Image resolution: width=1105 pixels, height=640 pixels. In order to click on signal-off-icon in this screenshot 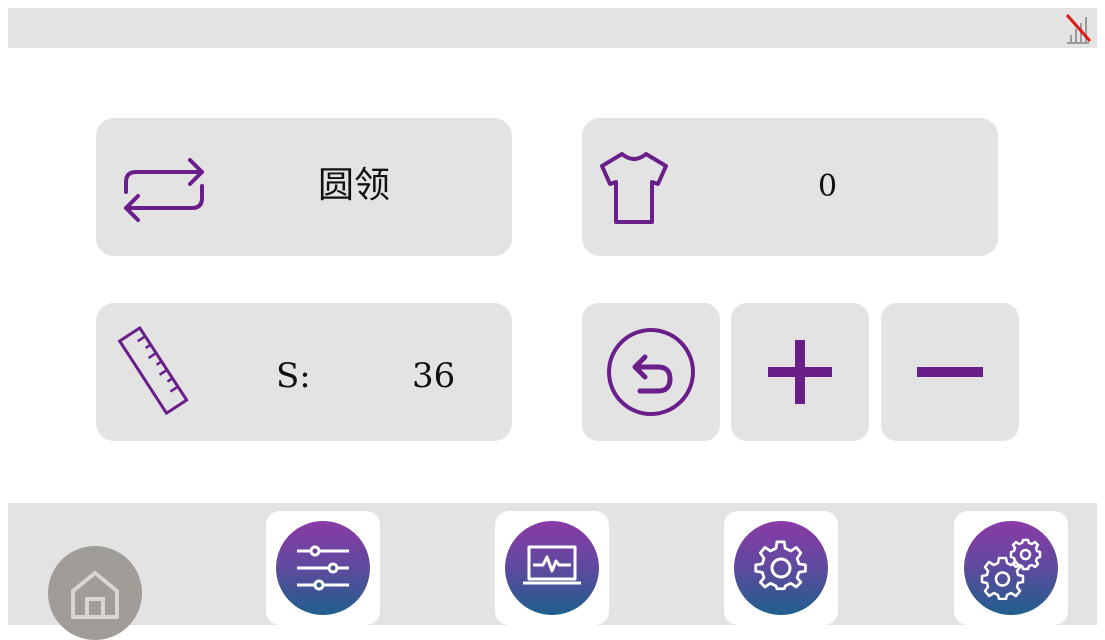, I will do `click(1078, 29)`.